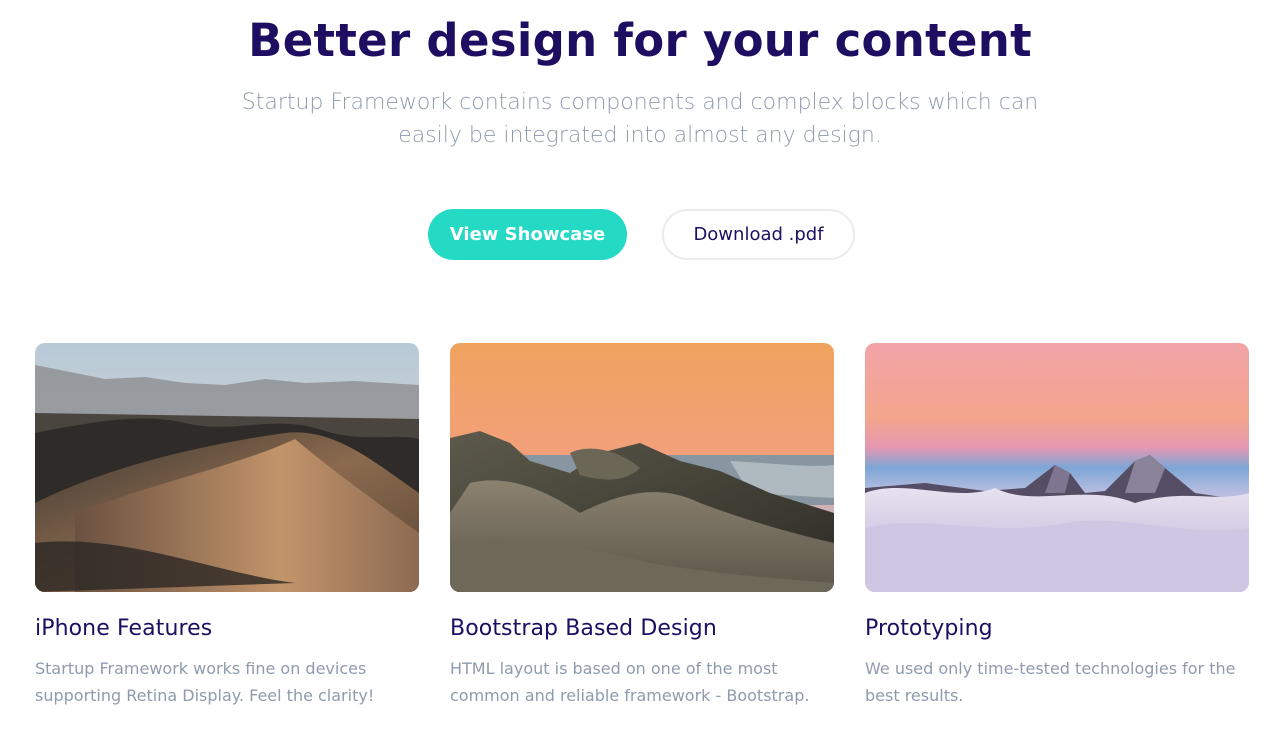  Describe the element at coordinates (583, 628) in the screenshot. I see `card-title: Bootstrap Based Design` at that location.